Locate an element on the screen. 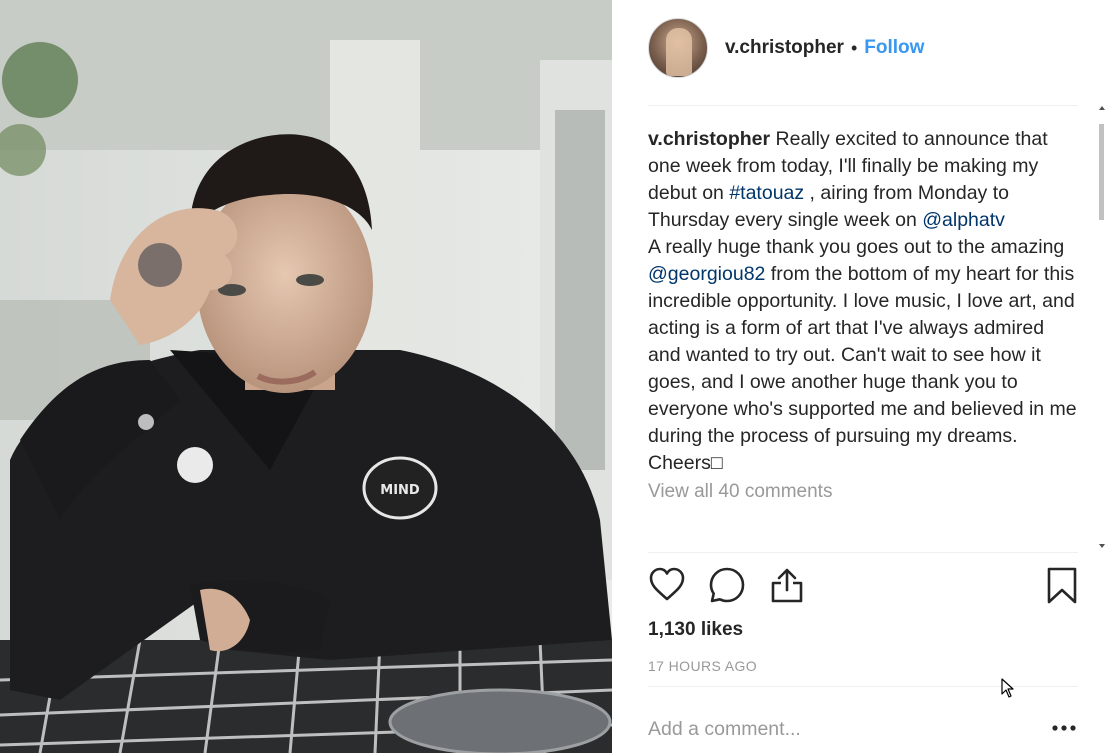 The height and width of the screenshot is (753, 1105). mention-link-alphatv: @alphatv is located at coordinates (963, 220).